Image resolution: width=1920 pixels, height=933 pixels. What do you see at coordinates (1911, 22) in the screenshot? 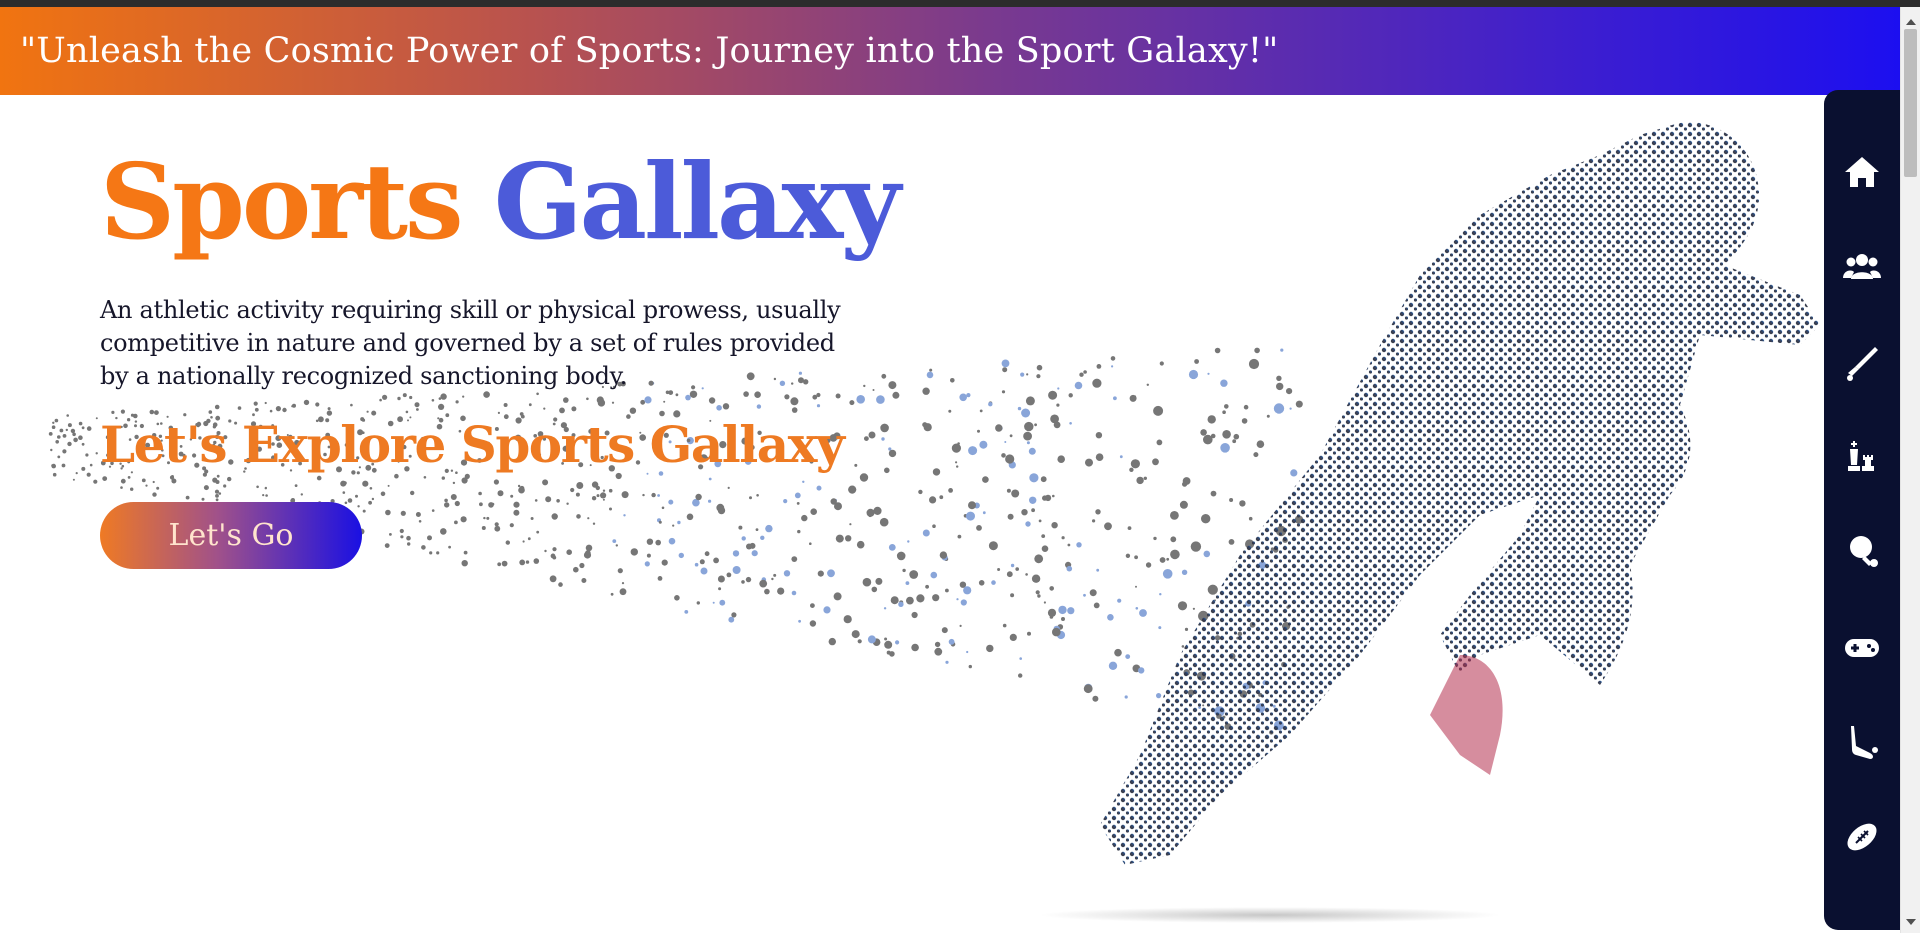
I see `scroll-up-arrow` at bounding box center [1911, 22].